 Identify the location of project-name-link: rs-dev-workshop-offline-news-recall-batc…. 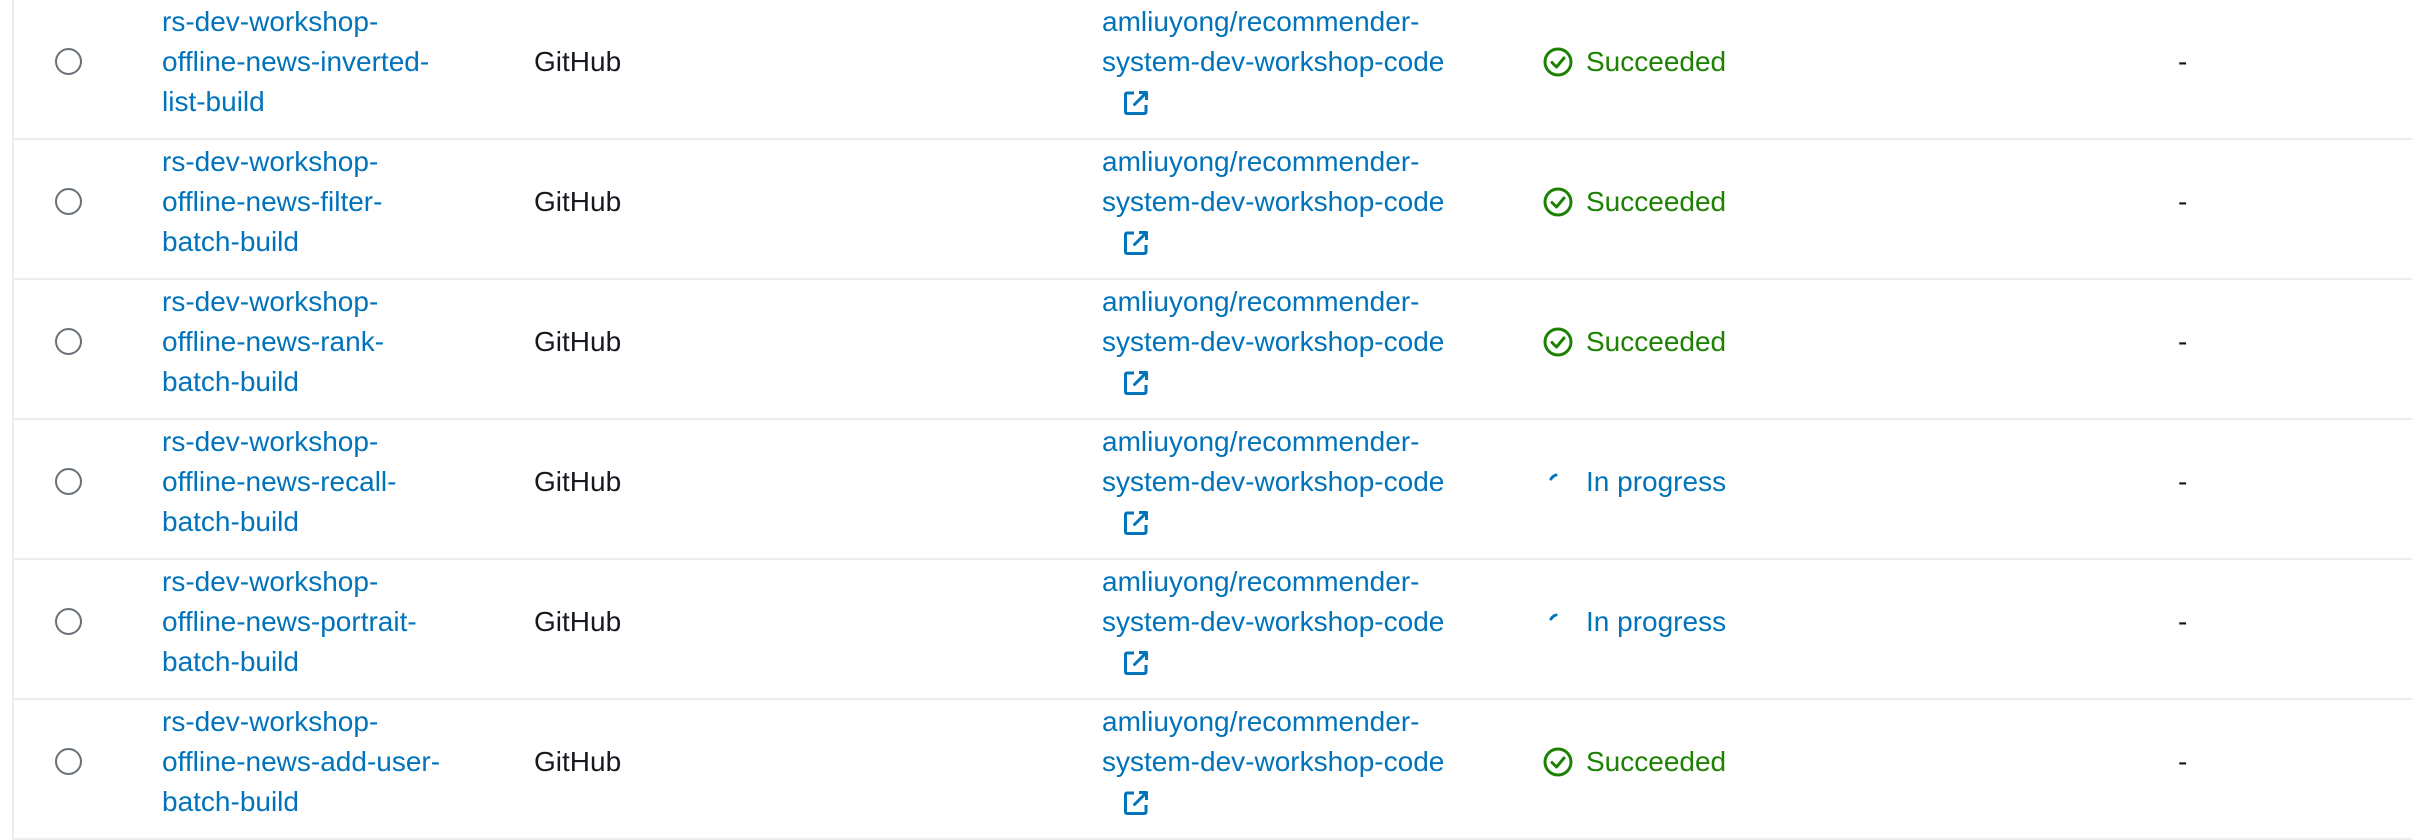
(322, 482).